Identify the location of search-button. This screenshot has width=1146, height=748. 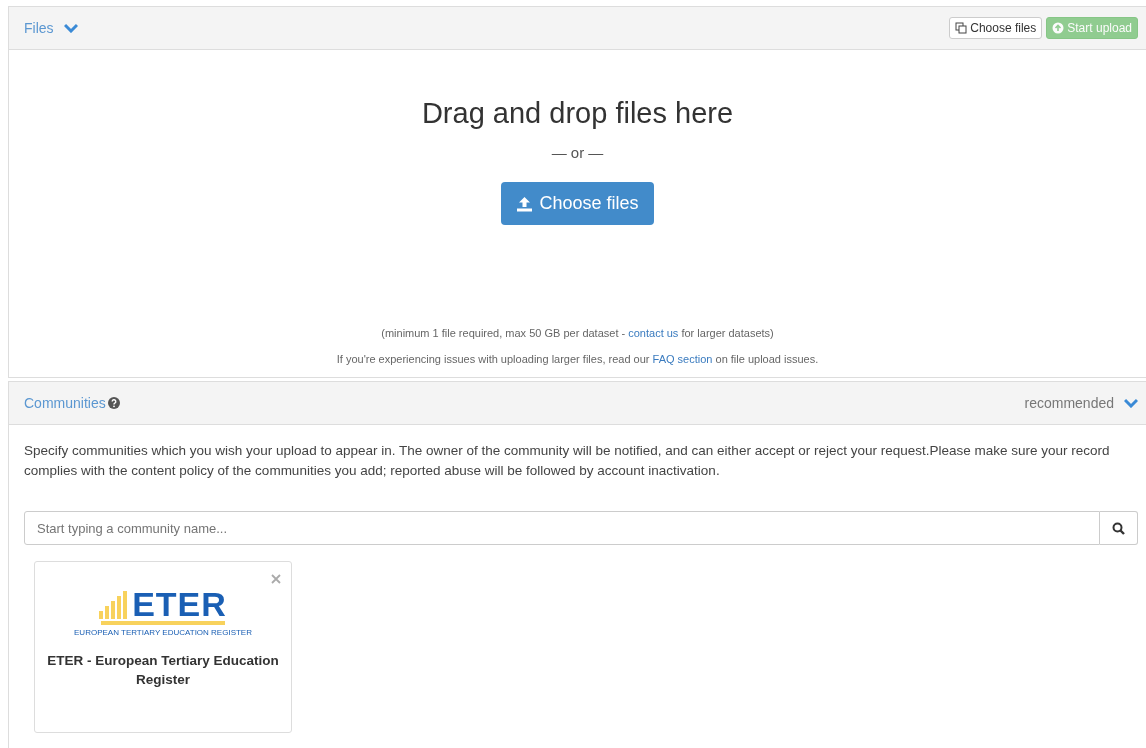
(1119, 528).